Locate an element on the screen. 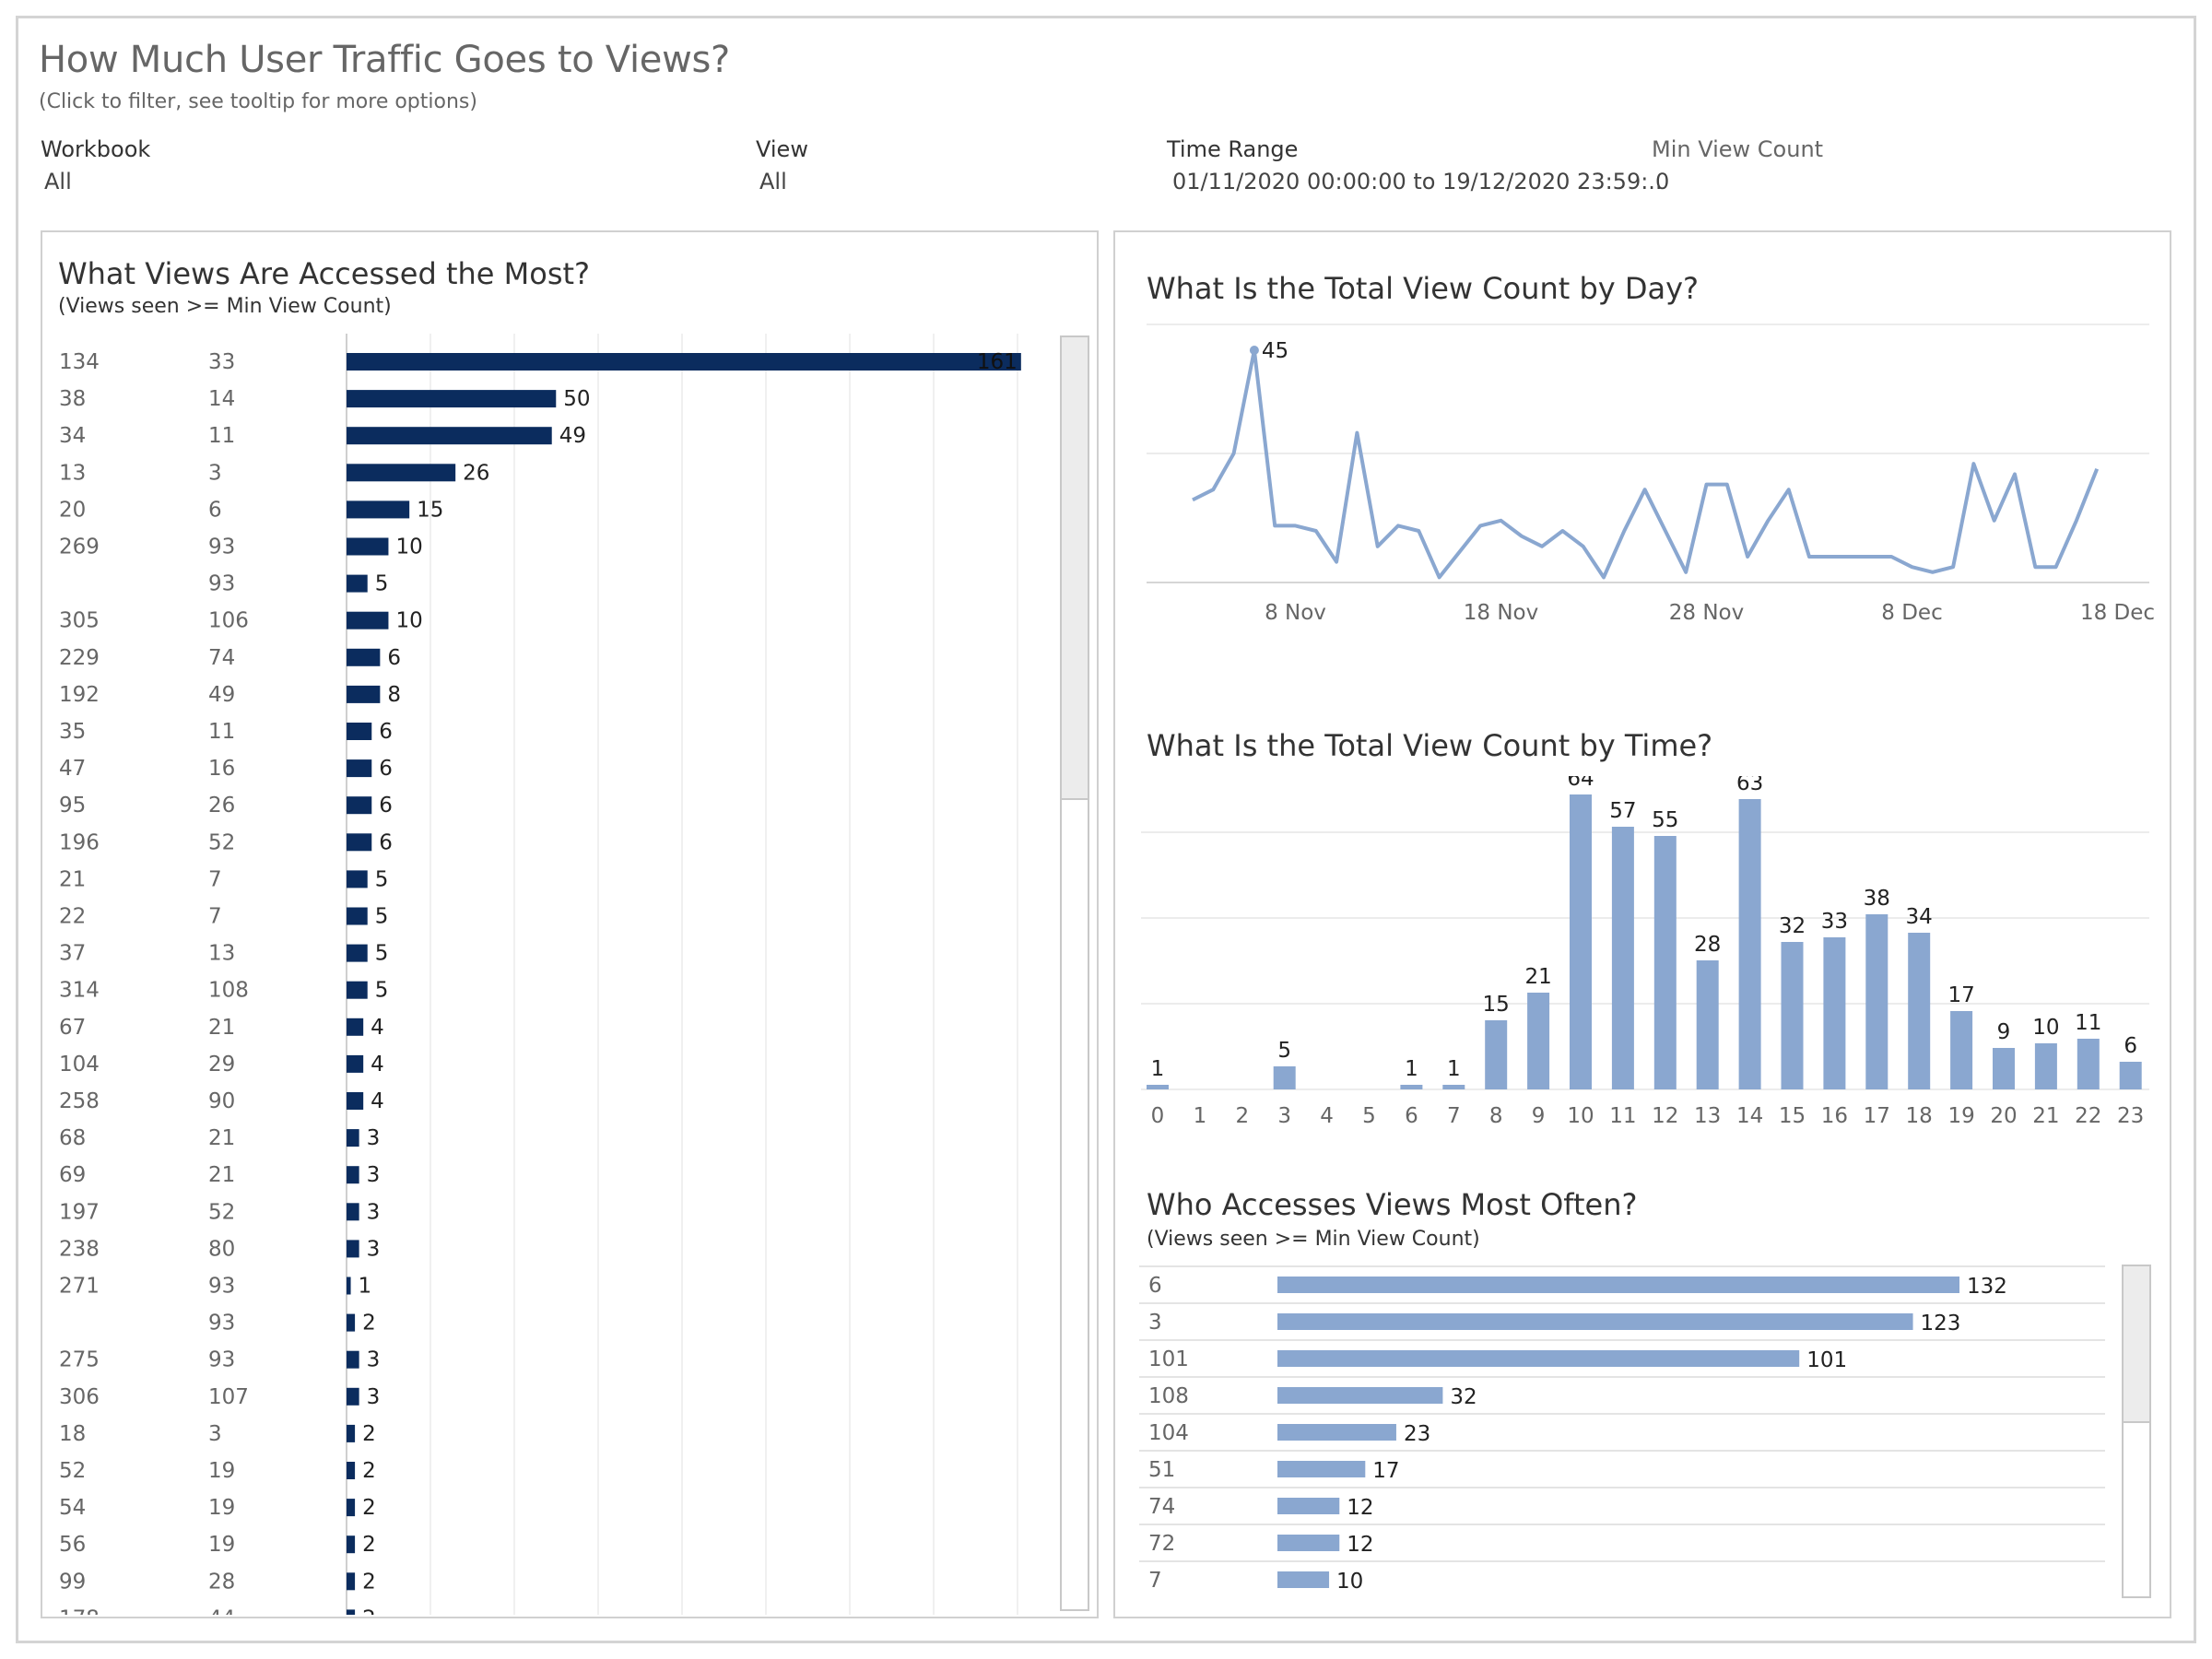  user-label: 104 is located at coordinates (1168, 1433).